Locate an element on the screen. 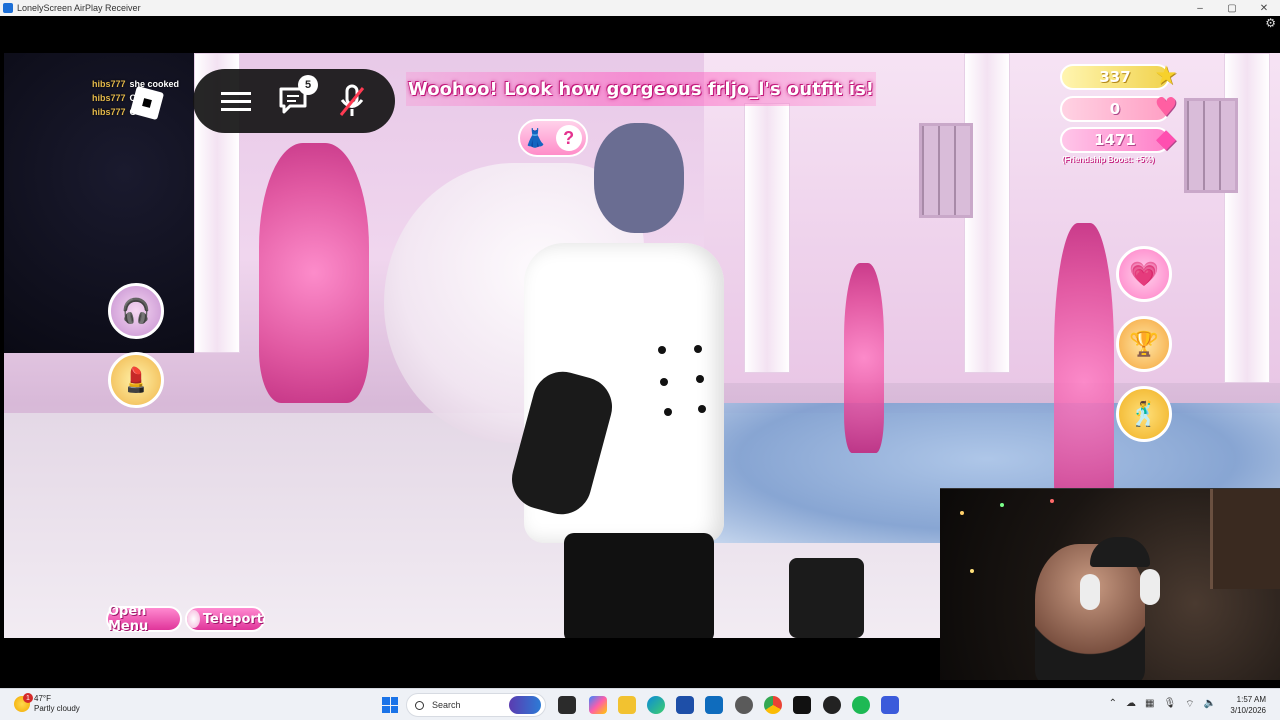  roblox-hud-menu: 5 is located at coordinates (294, 101).